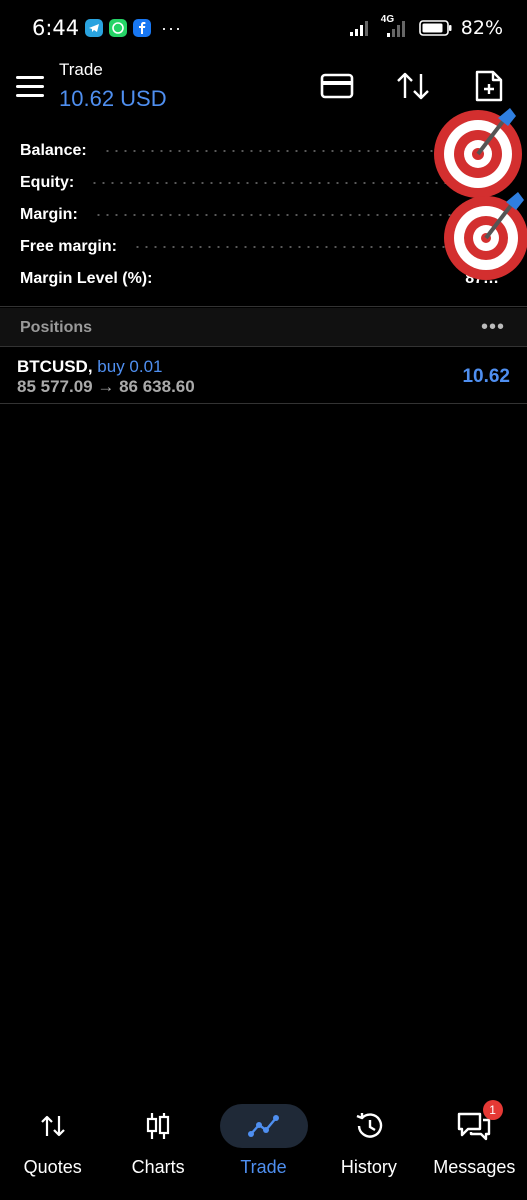 The width and height of the screenshot is (527, 1200). What do you see at coordinates (158, 1126) in the screenshot?
I see `candlestick-icon` at bounding box center [158, 1126].